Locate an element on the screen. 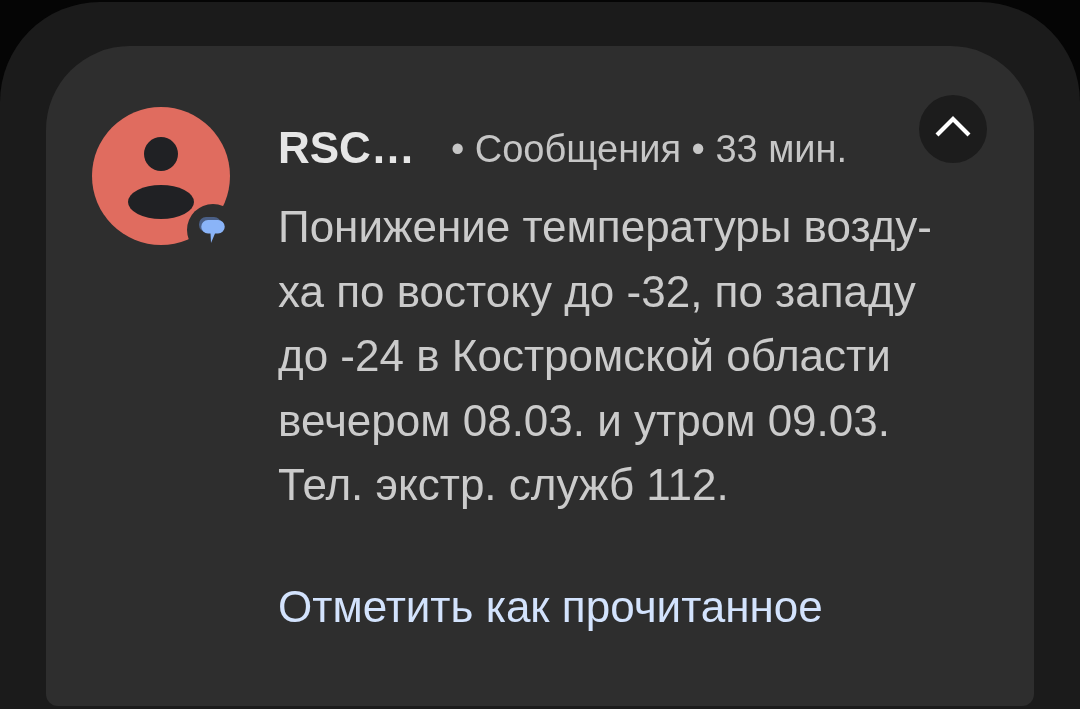  mark-as-read-button: Отметить как прочитанное is located at coordinates (550, 606).